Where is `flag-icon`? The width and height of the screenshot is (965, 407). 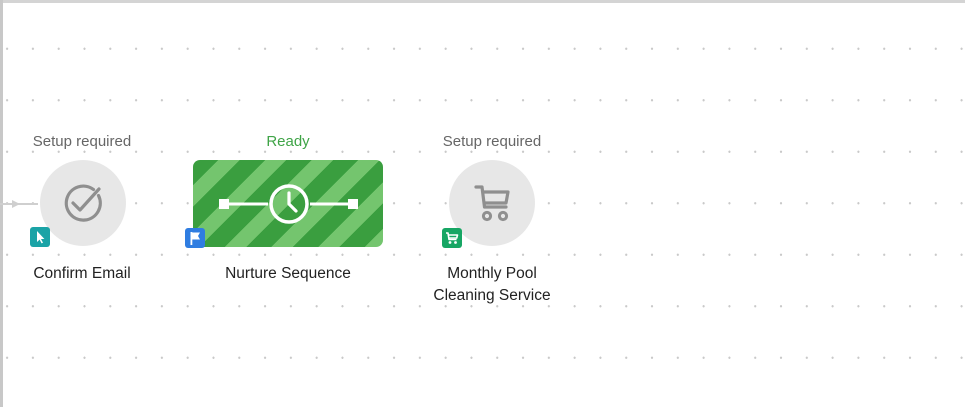 flag-icon is located at coordinates (195, 238).